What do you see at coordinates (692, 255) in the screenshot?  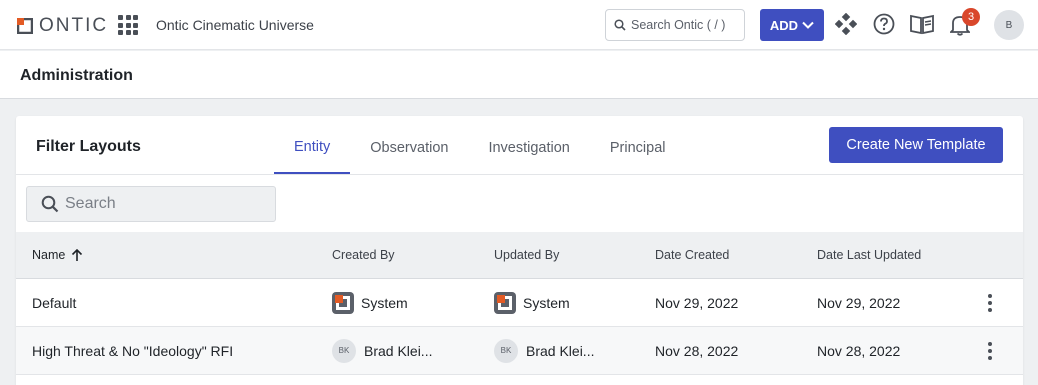 I see `column-header-date-created: Date Created` at bounding box center [692, 255].